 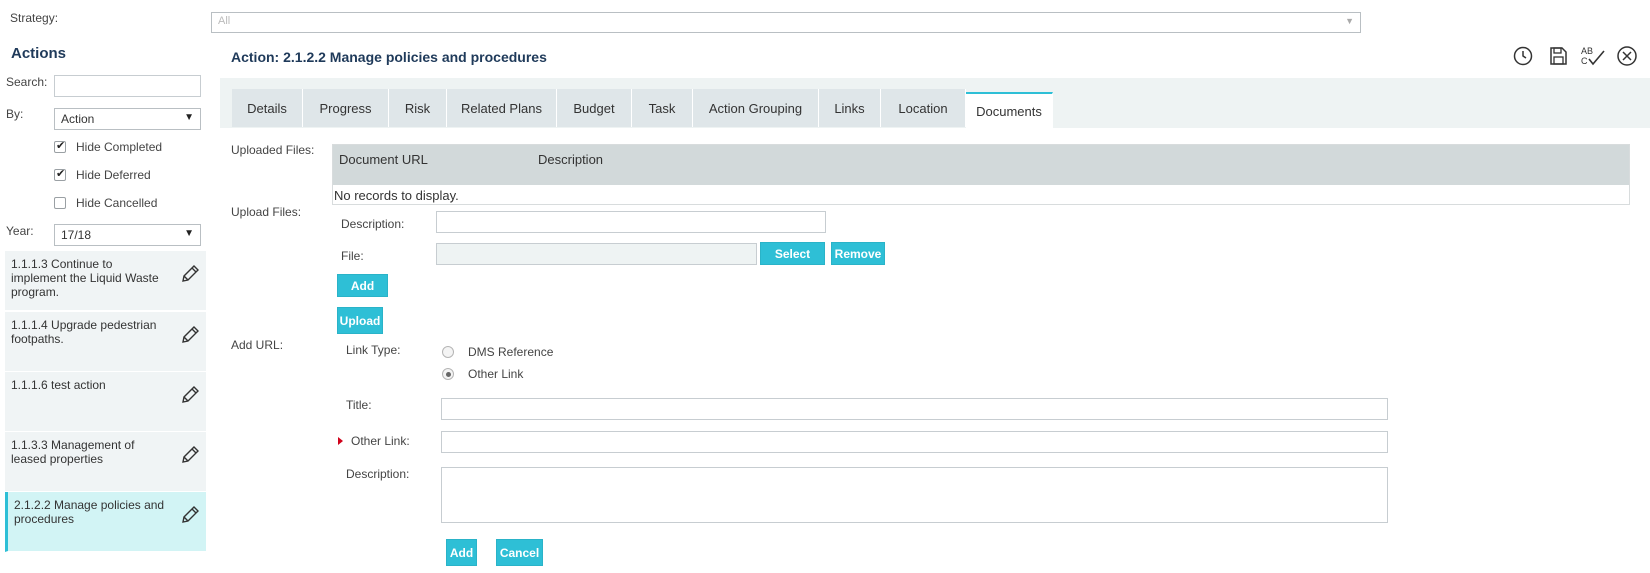 What do you see at coordinates (596, 254) in the screenshot?
I see `file-path-field` at bounding box center [596, 254].